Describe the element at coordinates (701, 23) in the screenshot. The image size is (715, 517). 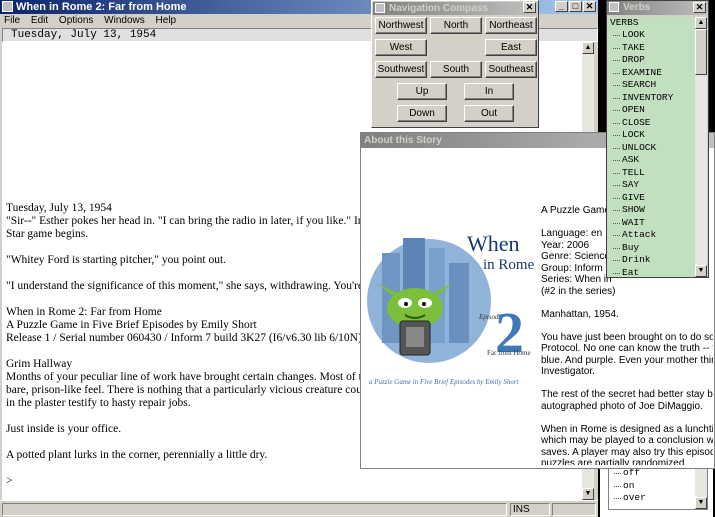
I see `verbs-scroll-up-button: ▲` at that location.